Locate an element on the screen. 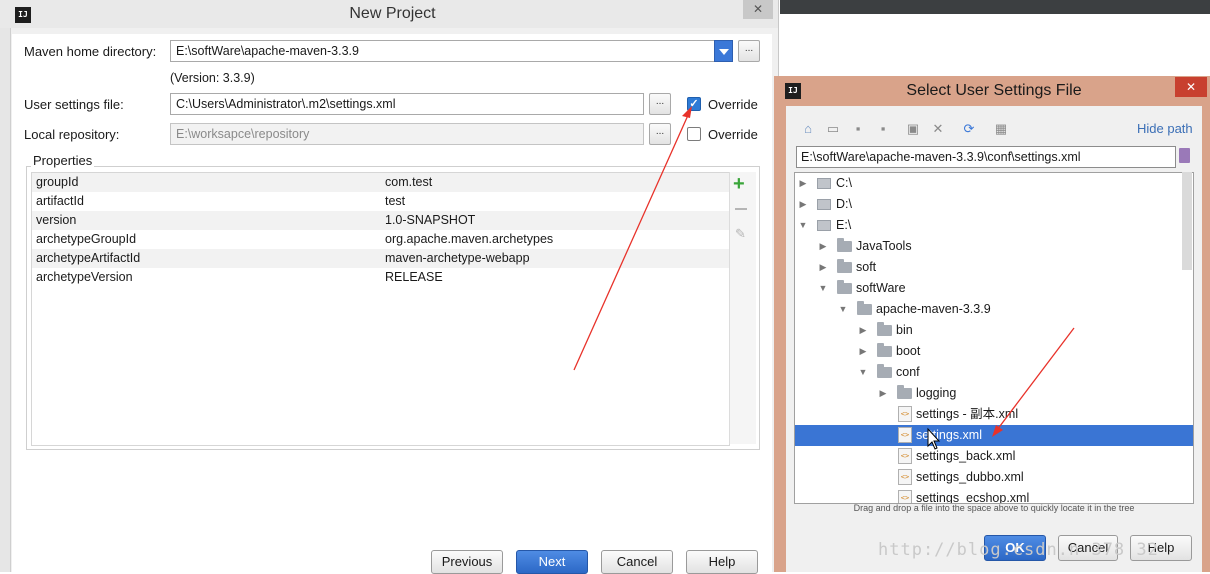 Image resolution: width=1210 pixels, height=574 pixels. annotation-arrowhead-override is located at coordinates (687, 112).